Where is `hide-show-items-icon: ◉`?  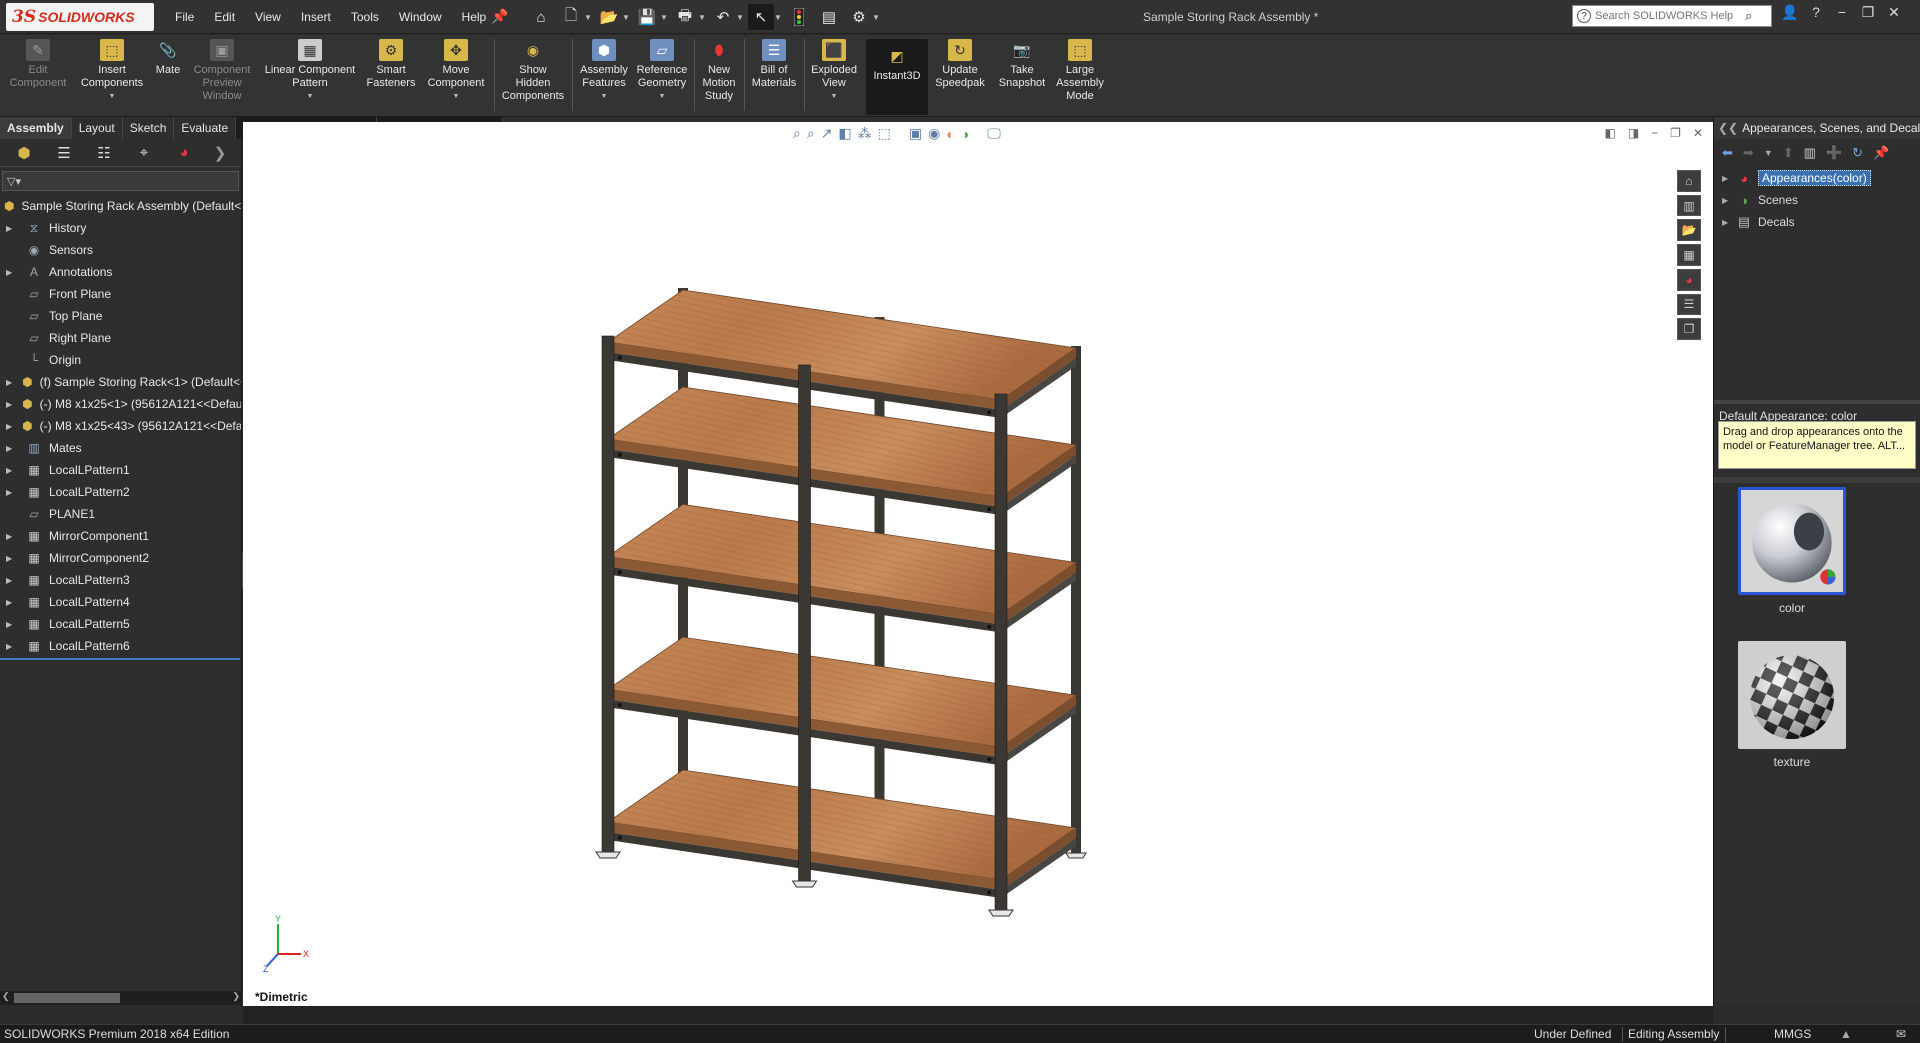 hide-show-items-icon: ◉ is located at coordinates (934, 133).